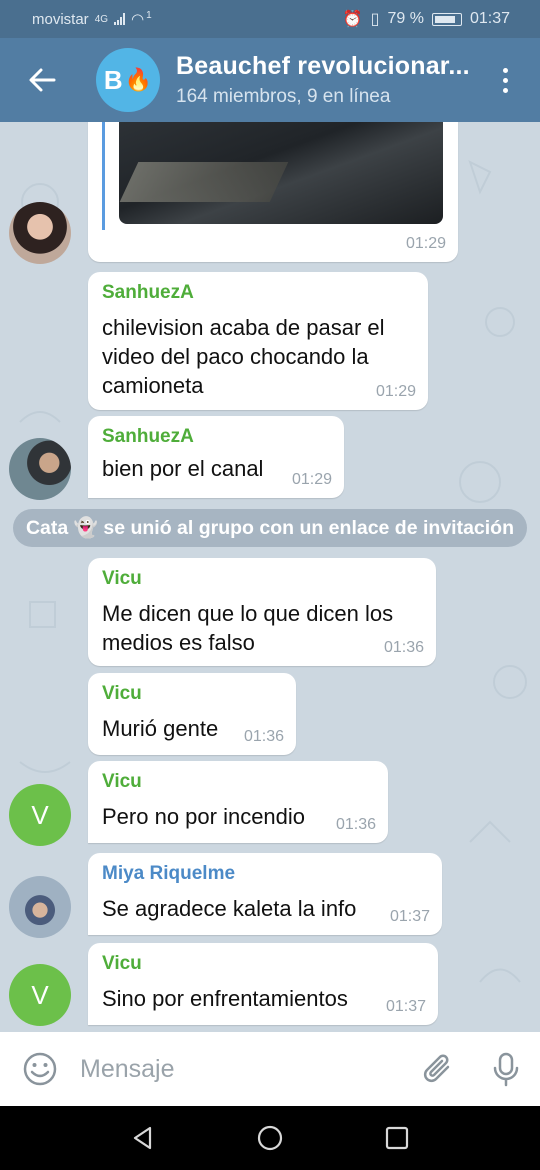 The image size is (540, 1170). Describe the element at coordinates (92, 19) in the screenshot. I see `status-left: movistar 4G ◠ 1` at that location.